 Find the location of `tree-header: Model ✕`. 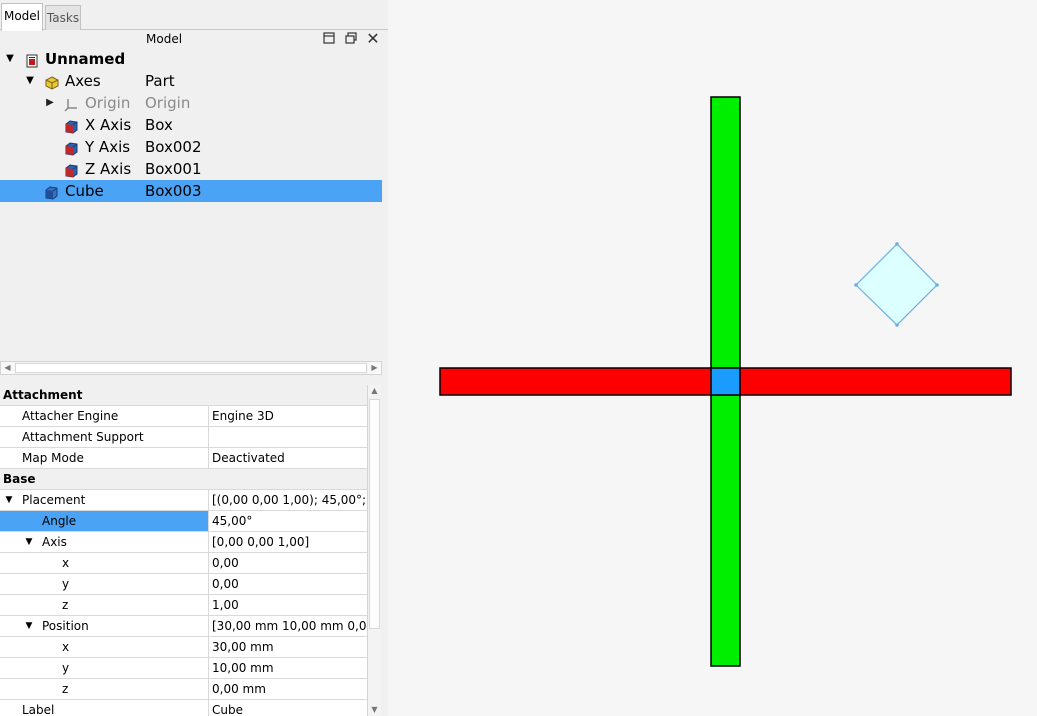

tree-header: Model ✕ is located at coordinates (194, 39).